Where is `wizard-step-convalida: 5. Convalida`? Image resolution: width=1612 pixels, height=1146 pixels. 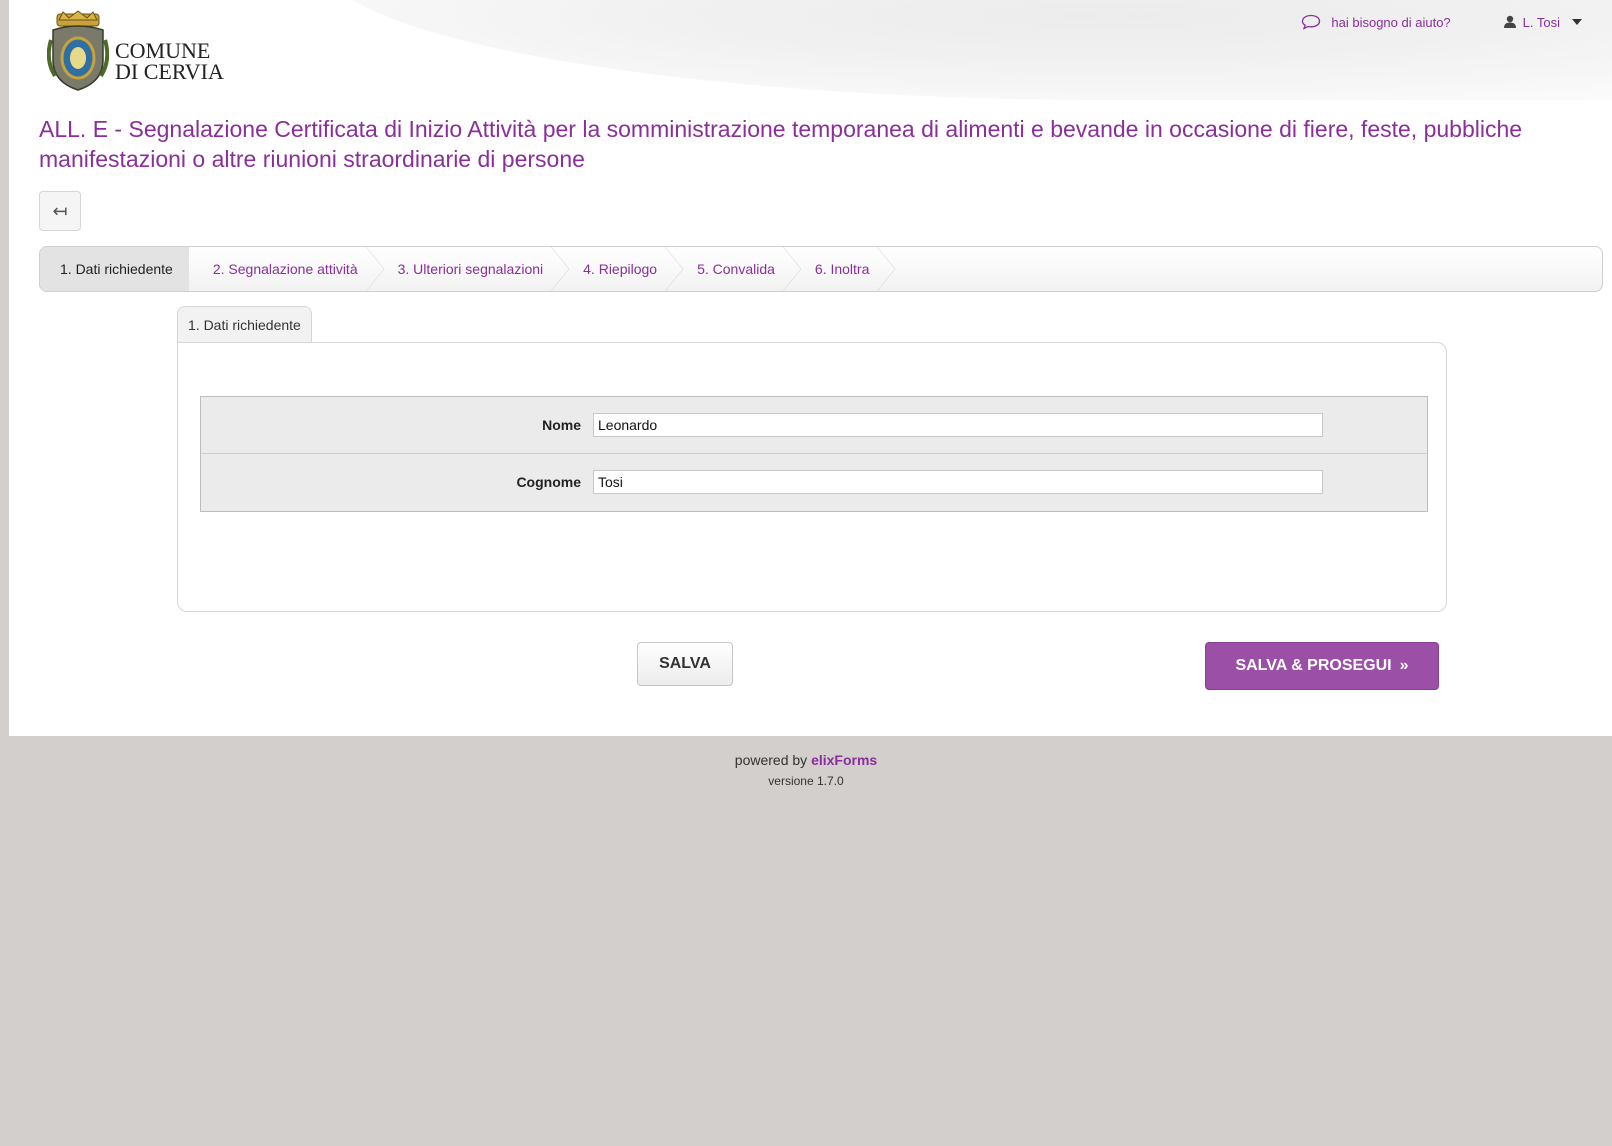 wizard-step-convalida: 5. Convalida is located at coordinates (741, 269).